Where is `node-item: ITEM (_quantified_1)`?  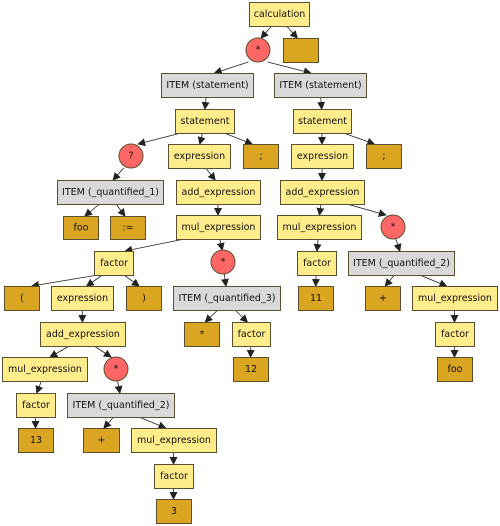
node-item: ITEM (_quantified_1) is located at coordinates (110, 192).